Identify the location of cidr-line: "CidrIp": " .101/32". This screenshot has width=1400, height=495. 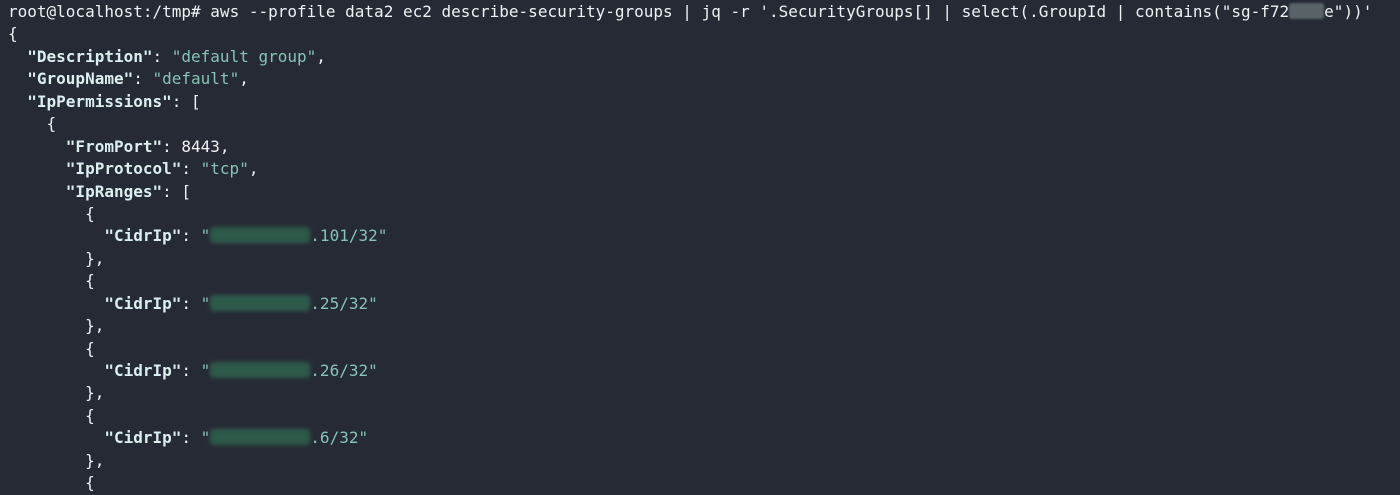
(246, 236).